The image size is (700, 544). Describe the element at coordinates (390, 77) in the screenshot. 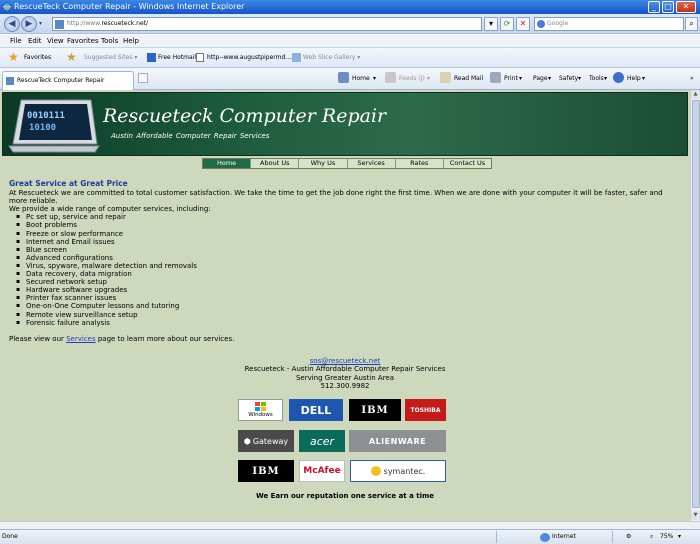

I see `feeds-icon` at that location.